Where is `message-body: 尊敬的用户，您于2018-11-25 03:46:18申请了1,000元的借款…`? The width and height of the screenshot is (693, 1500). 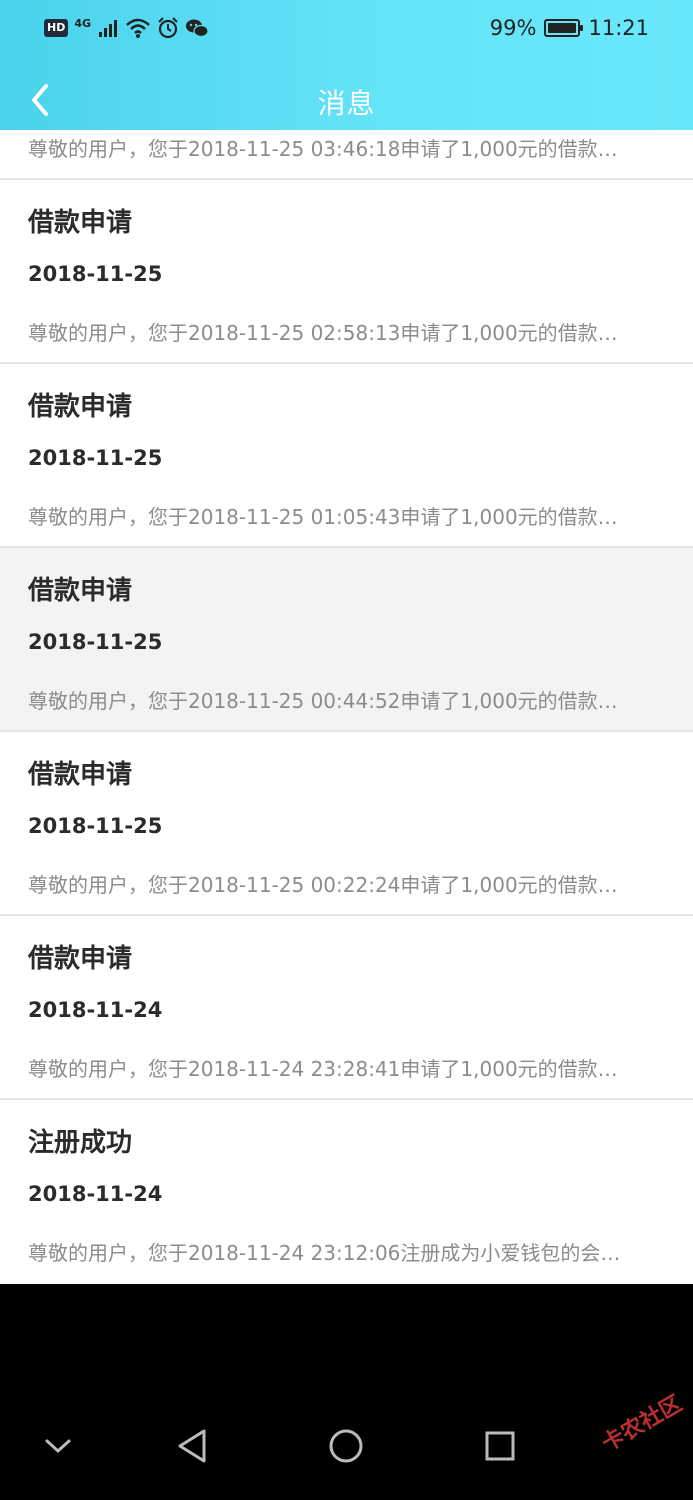
message-body: 尊敬的用户，您于2018-11-25 03:46:18申请了1,000元的借款… is located at coordinates (323, 149).